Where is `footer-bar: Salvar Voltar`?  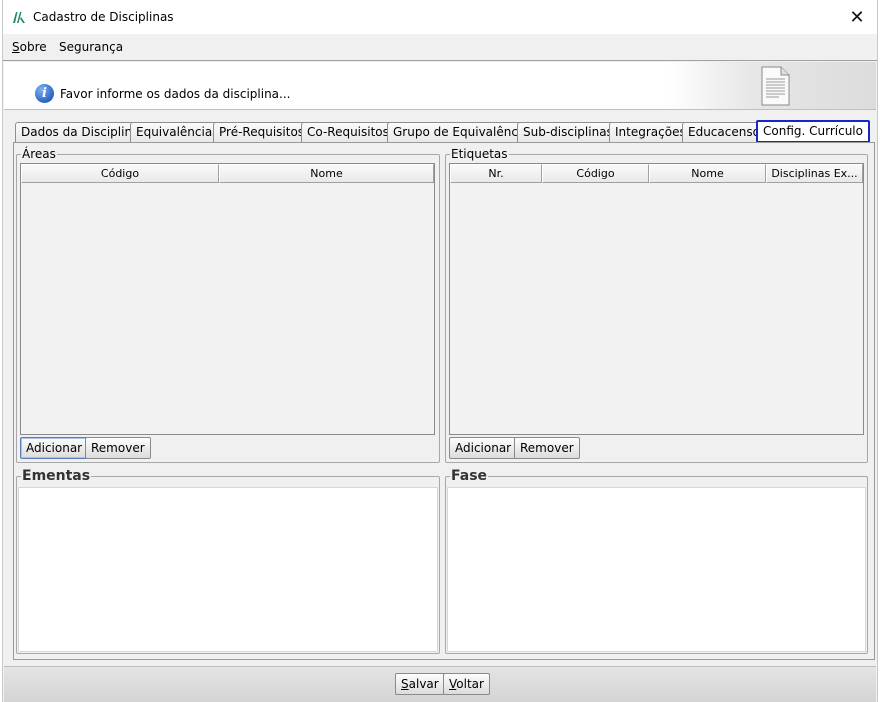
footer-bar: Salvar Voltar is located at coordinates (440, 684).